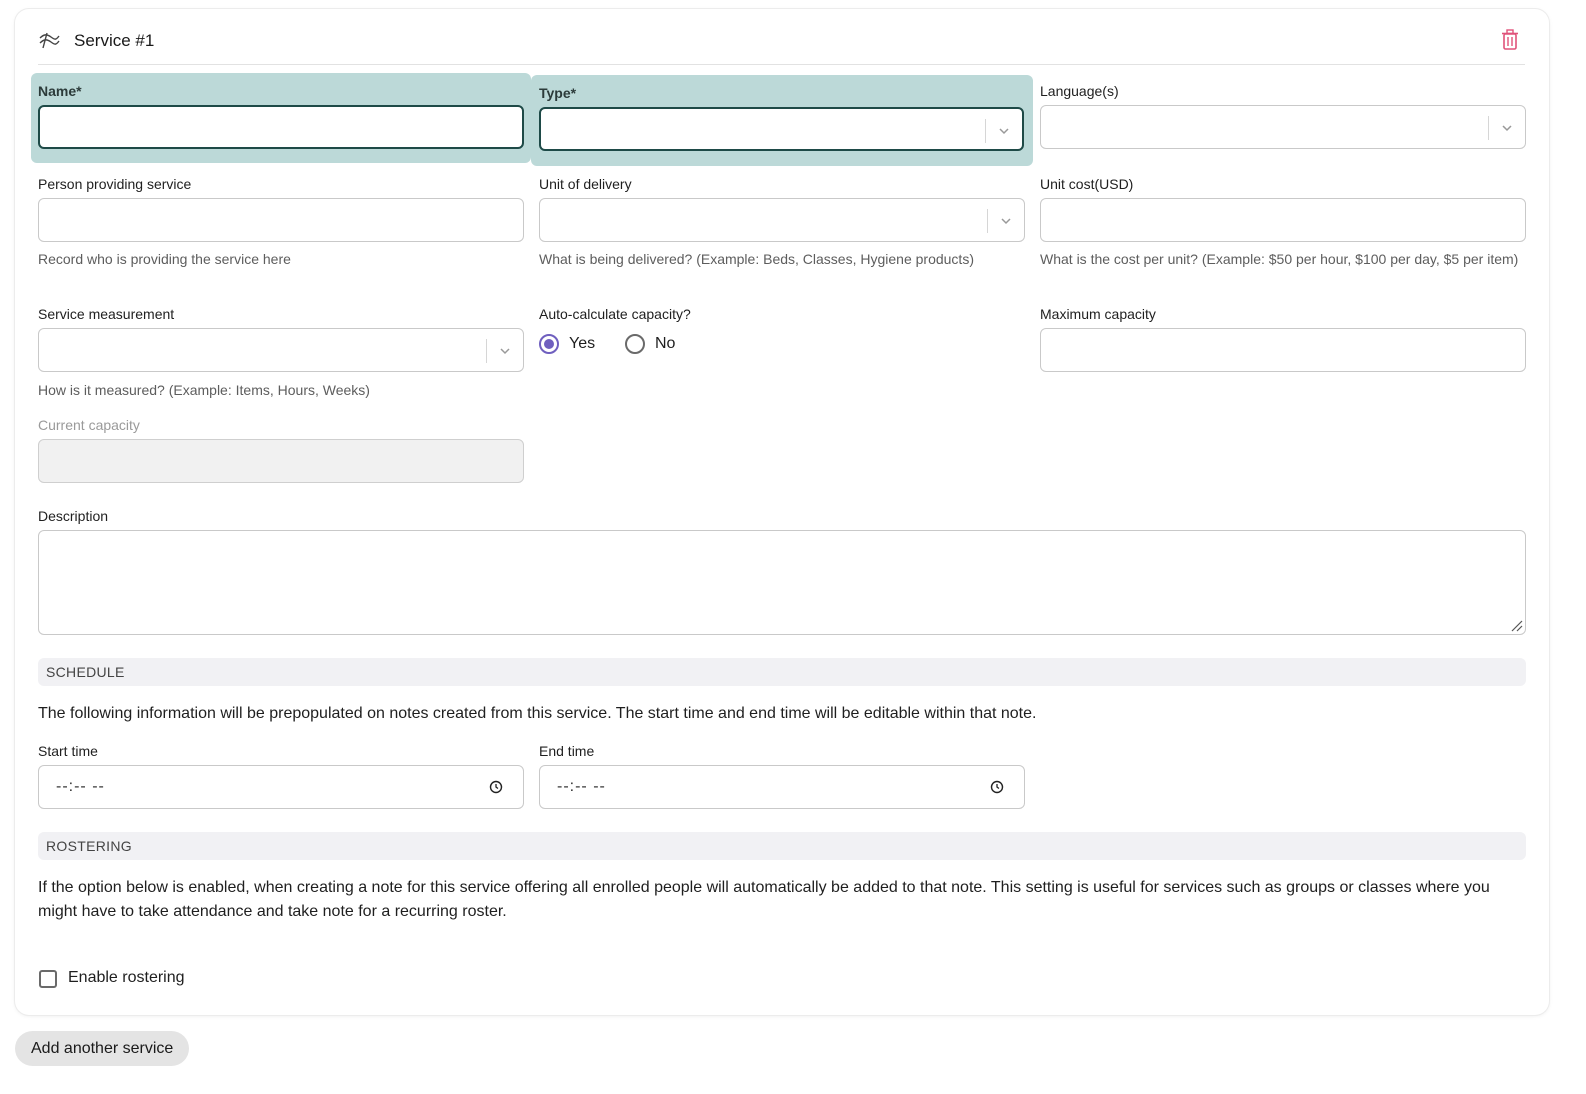 Image resolution: width=1586 pixels, height=1094 pixels. I want to click on auto-calc-yes: Yes, so click(567, 344).